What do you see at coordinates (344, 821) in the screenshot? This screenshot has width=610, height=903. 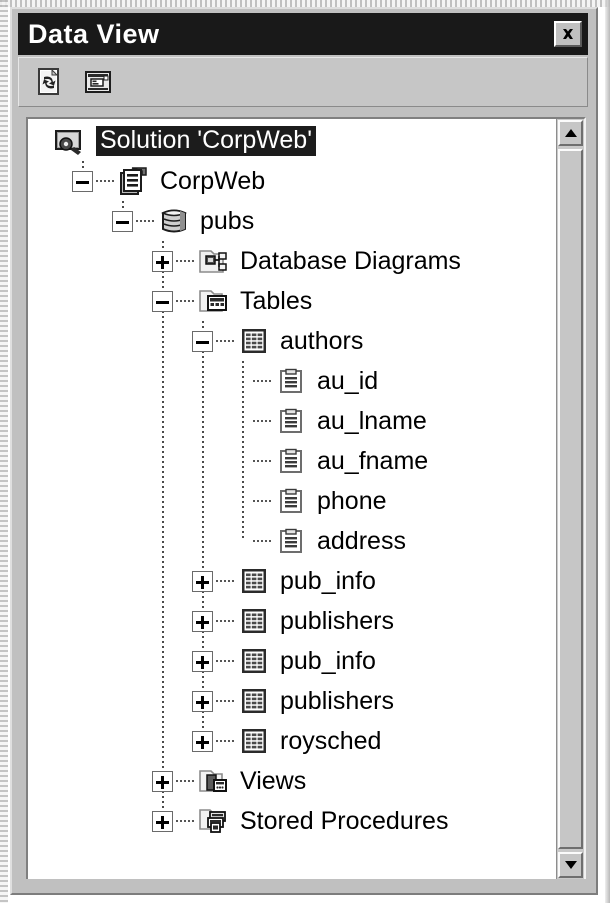 I see `tree-row-label: Stored Procedures` at bounding box center [344, 821].